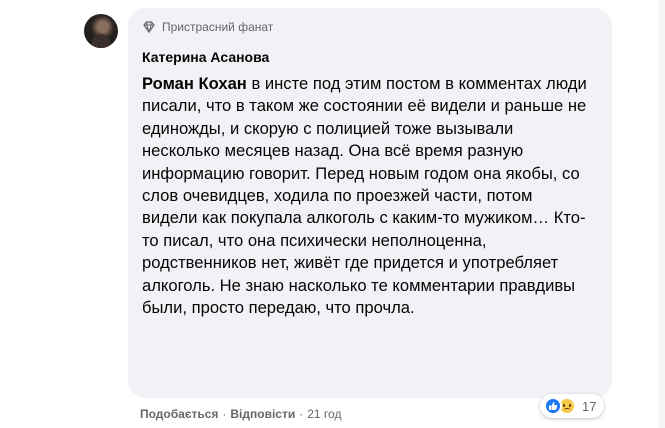  I want to click on comment-actions: Подобається · Відповісти · 21 год, so click(240, 414).